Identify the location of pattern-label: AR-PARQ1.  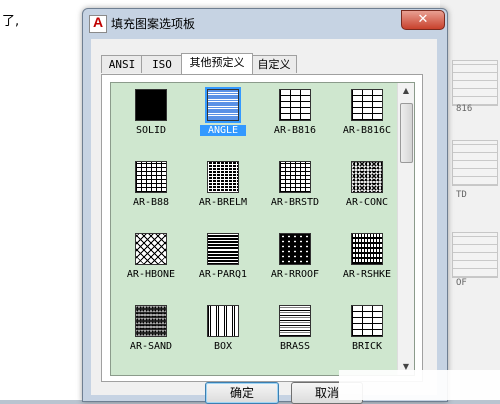
(223, 274).